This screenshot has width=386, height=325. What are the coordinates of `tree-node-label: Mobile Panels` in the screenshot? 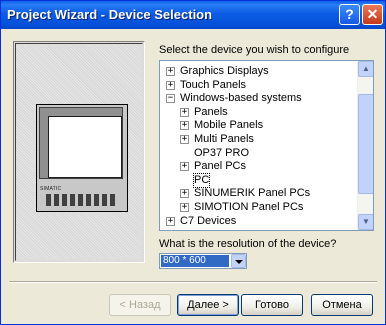 It's located at (229, 125).